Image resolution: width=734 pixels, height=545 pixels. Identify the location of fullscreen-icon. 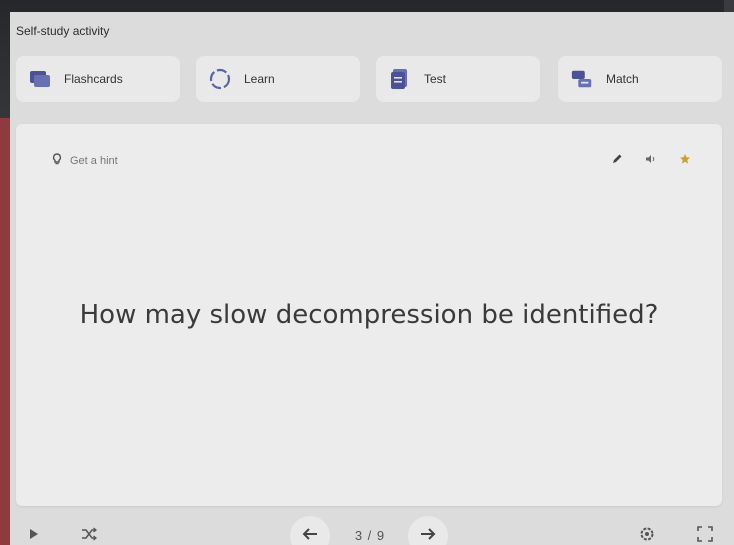
(705, 534).